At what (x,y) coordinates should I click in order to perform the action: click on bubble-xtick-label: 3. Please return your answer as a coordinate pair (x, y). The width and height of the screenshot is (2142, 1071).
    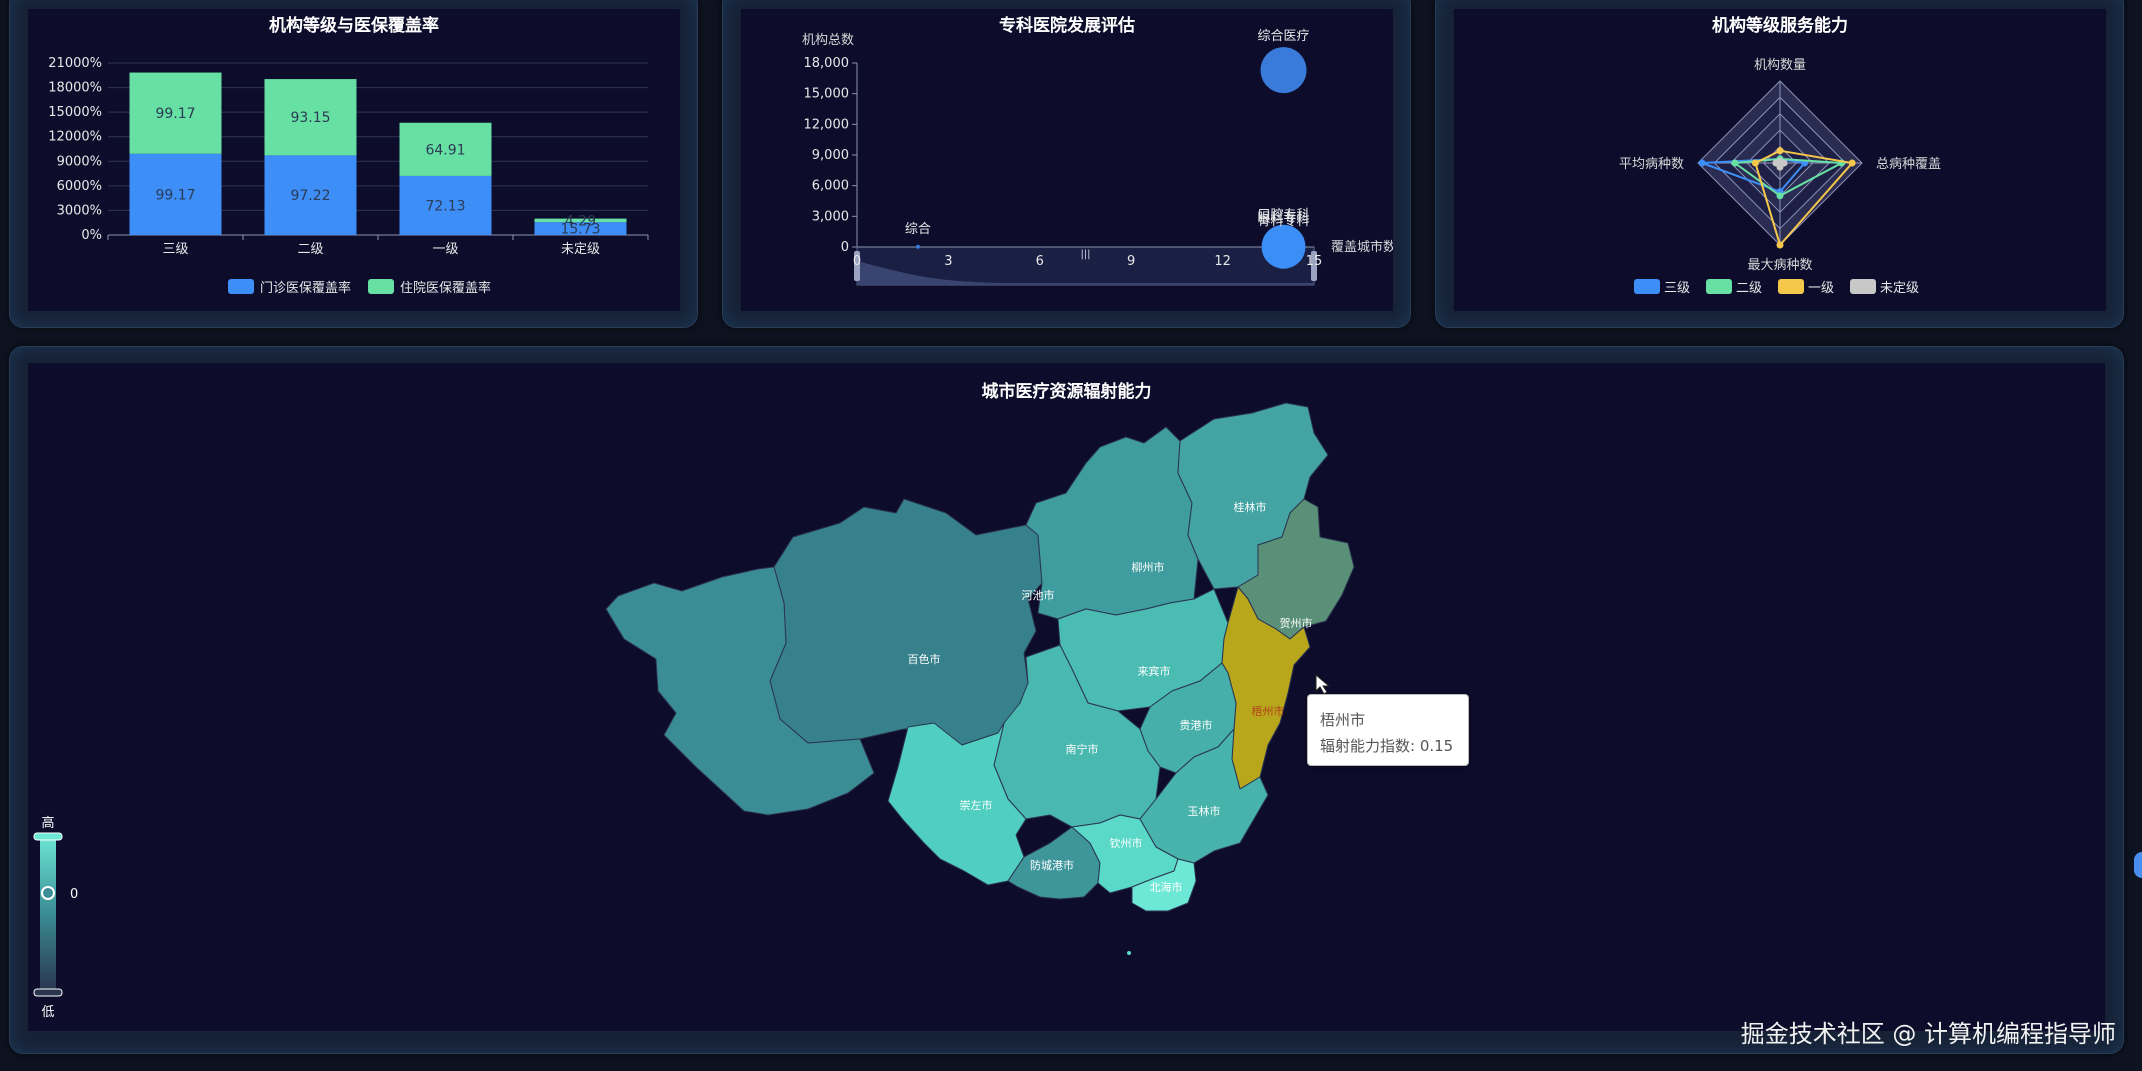
    Looking at the image, I should click on (948, 261).